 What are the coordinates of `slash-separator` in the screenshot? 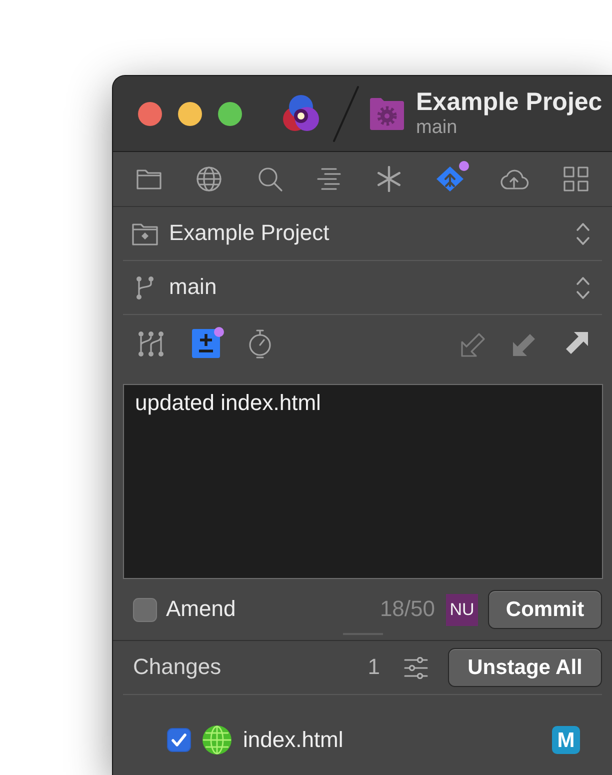 It's located at (346, 113).